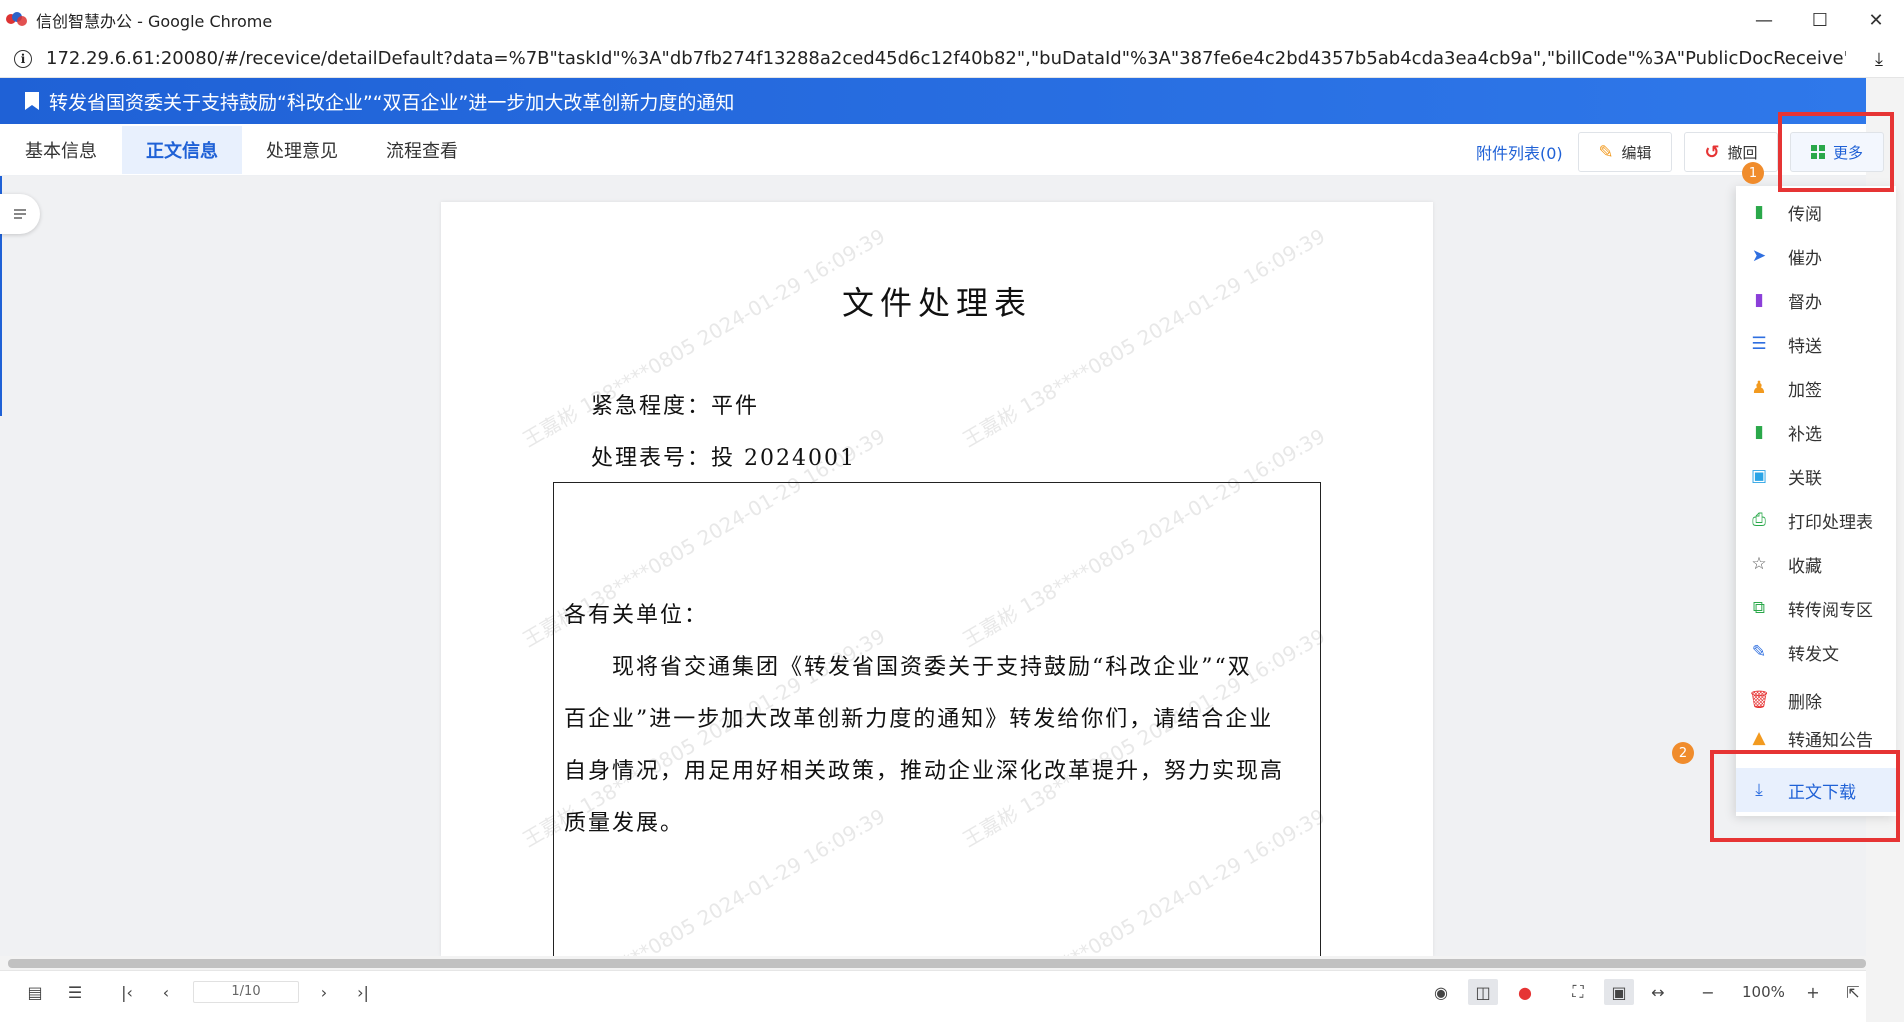 The height and width of the screenshot is (1022, 1904). Describe the element at coordinates (1578, 992) in the screenshot. I see `fit-screen-icon: ⛶` at that location.